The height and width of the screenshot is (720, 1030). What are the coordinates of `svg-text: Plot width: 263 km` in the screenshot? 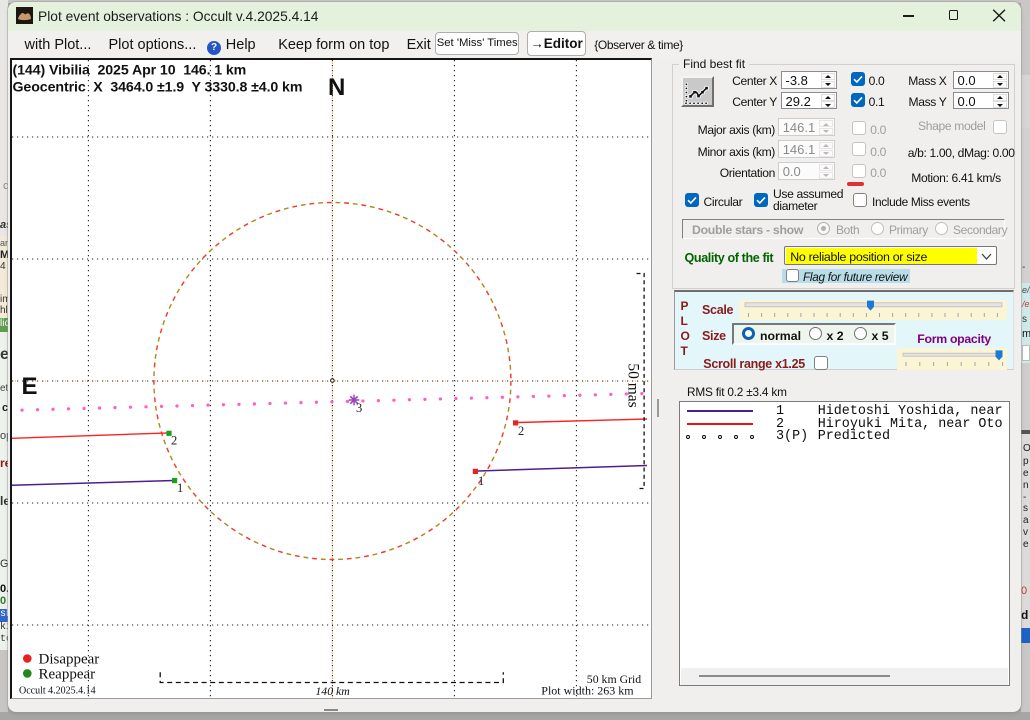 It's located at (587, 691).